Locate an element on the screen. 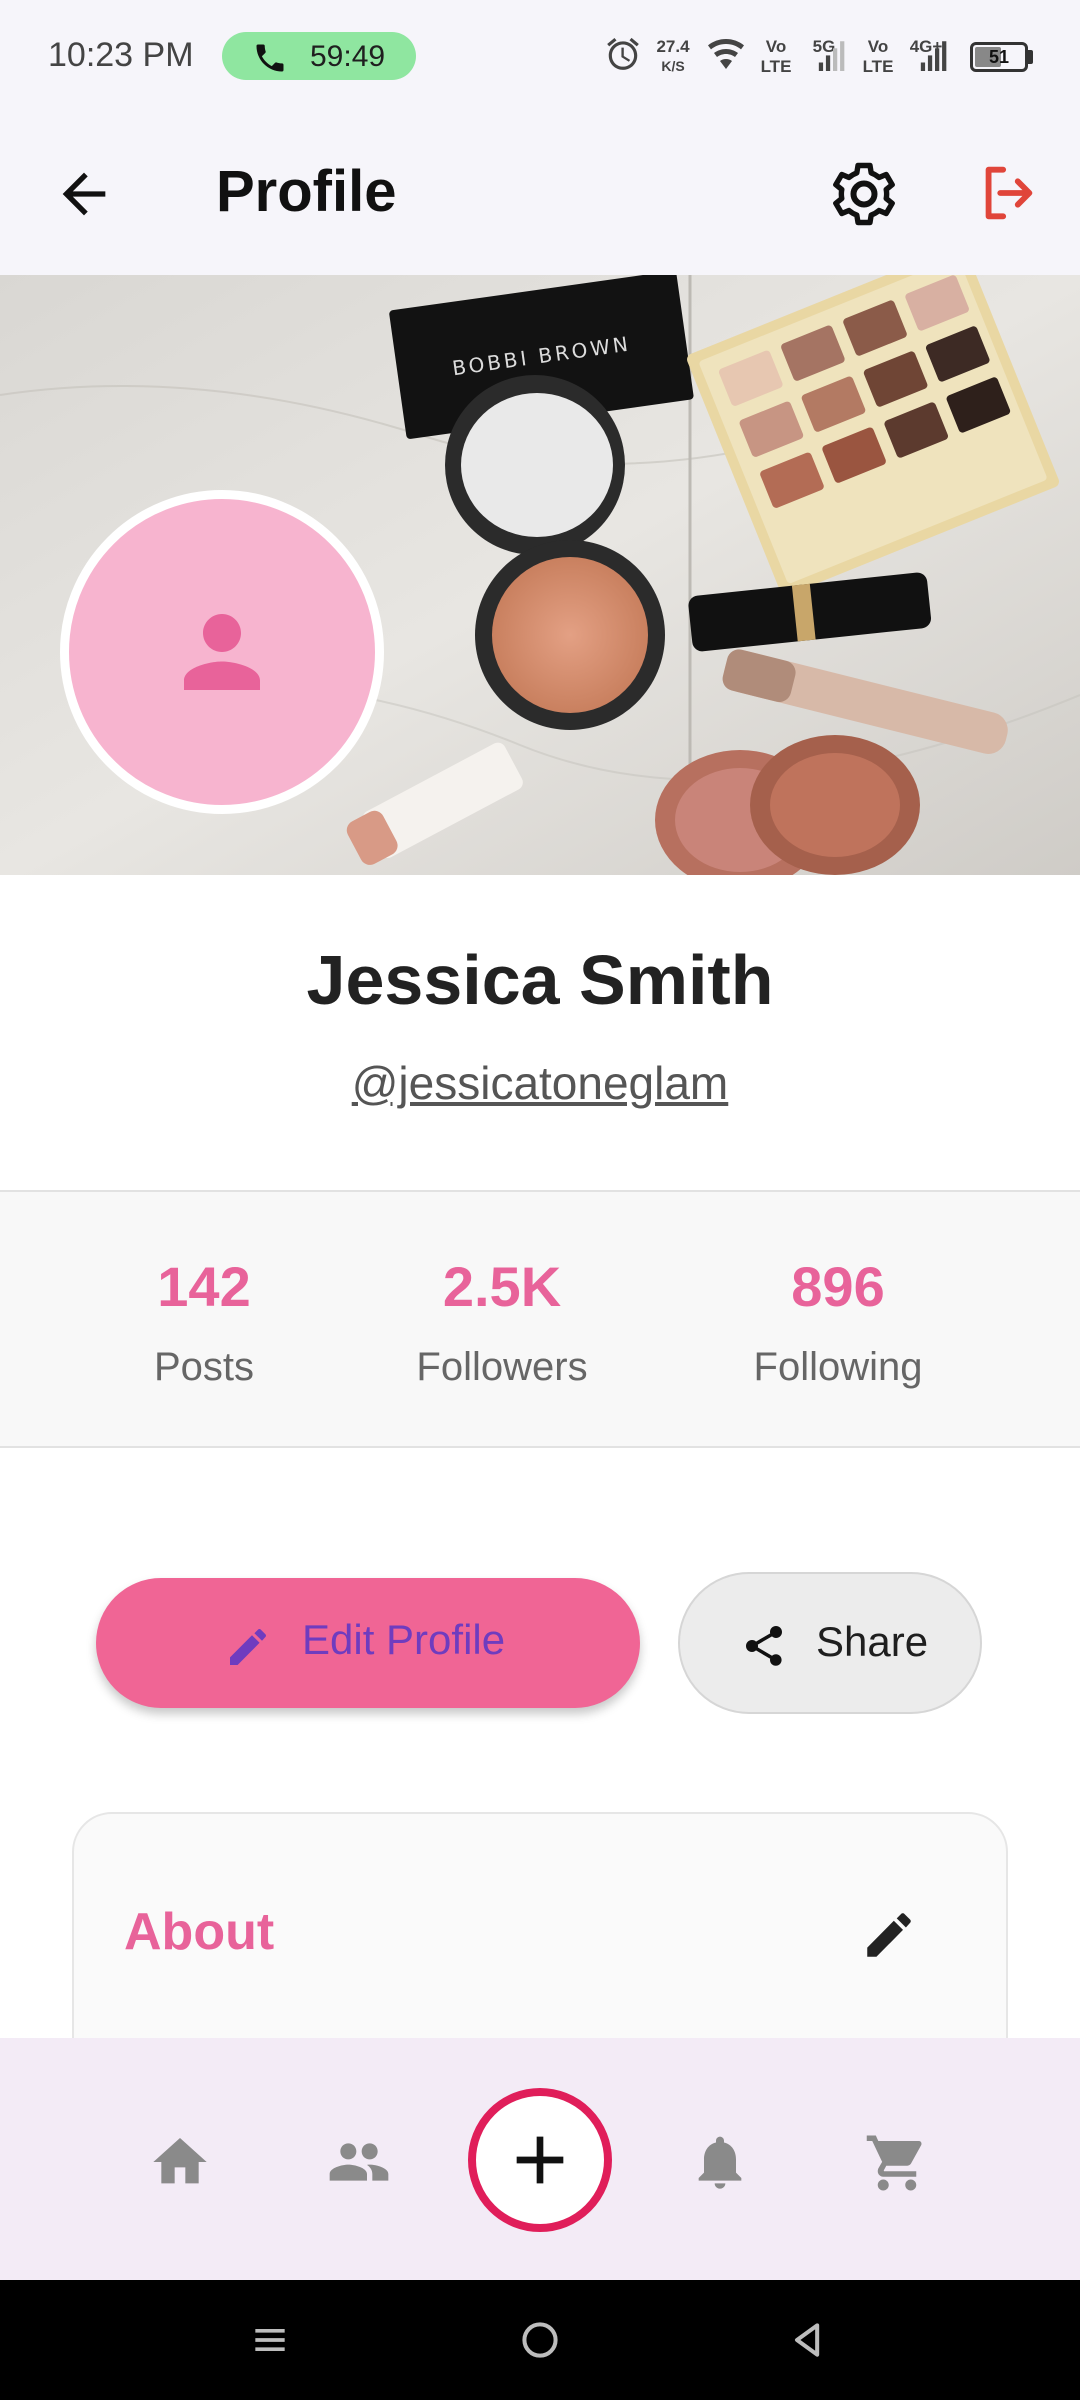 The image size is (1080, 2400). app-bar is located at coordinates (540, 195).